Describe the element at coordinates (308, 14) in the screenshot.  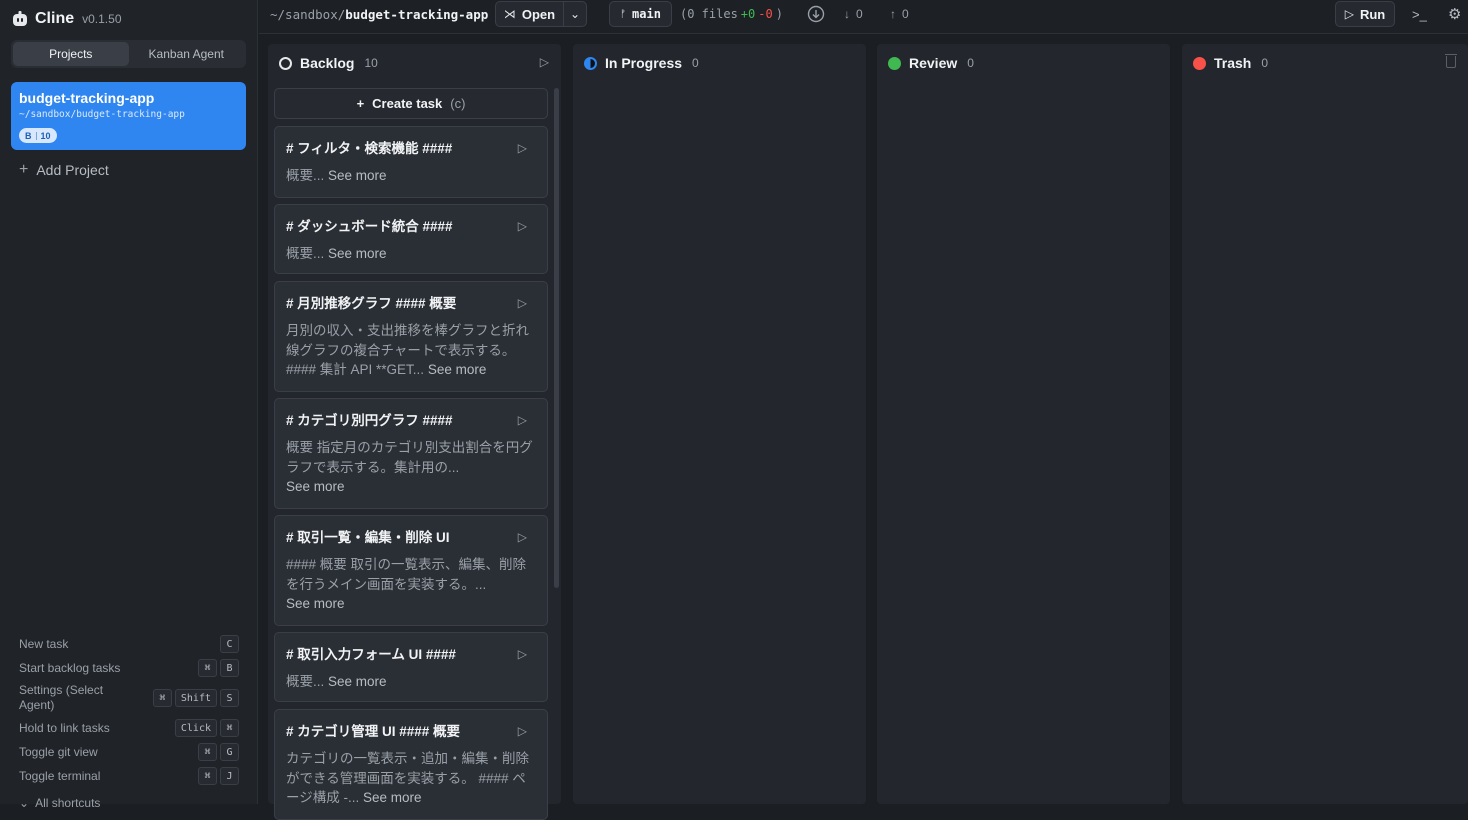
I see `path-prefix: ~/sandbox/` at that location.